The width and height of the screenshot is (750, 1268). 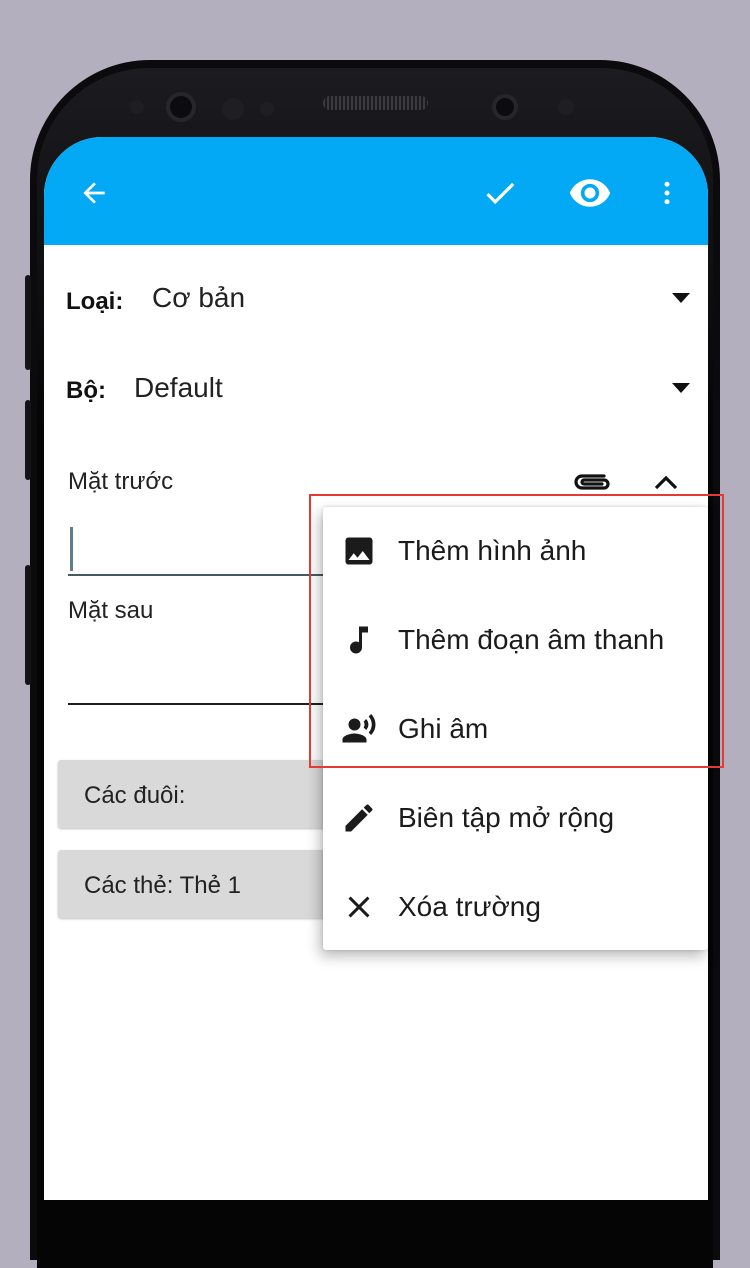 I want to click on menu-item-clear-field: Xóa trường, so click(x=515, y=907).